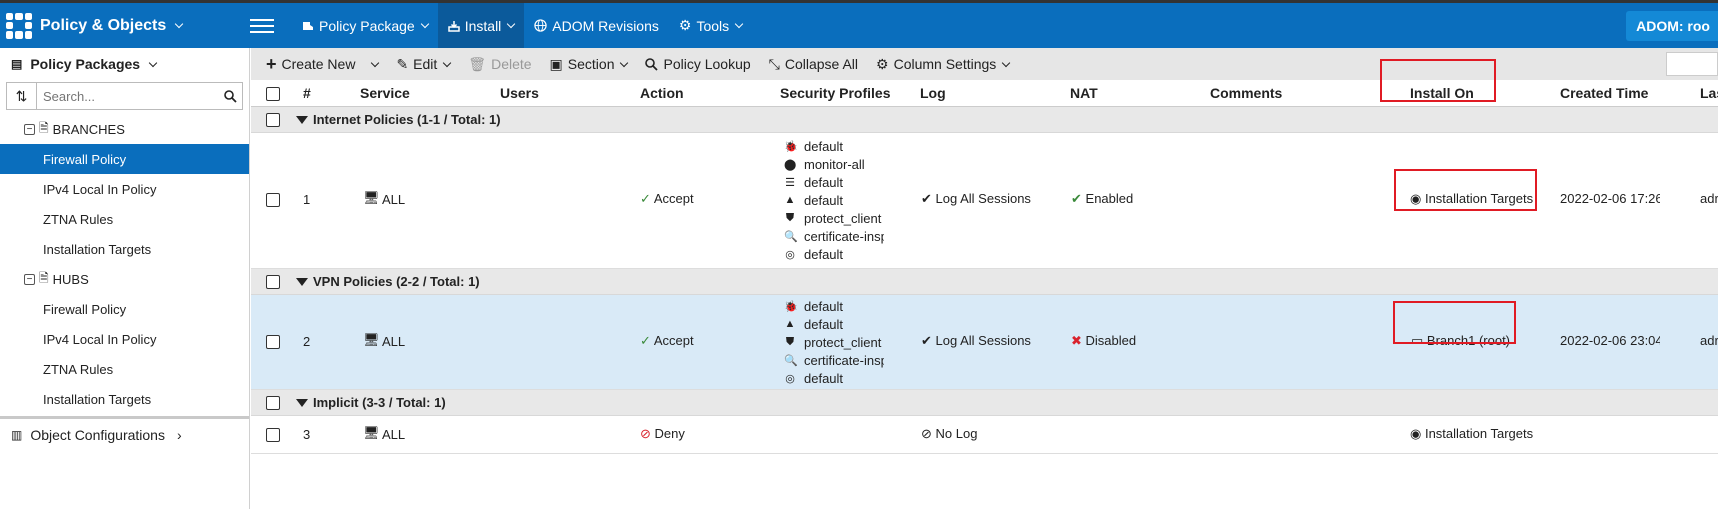 The width and height of the screenshot is (1718, 509). Describe the element at coordinates (1246, 93) in the screenshot. I see `column-header-comments: Comments` at that location.